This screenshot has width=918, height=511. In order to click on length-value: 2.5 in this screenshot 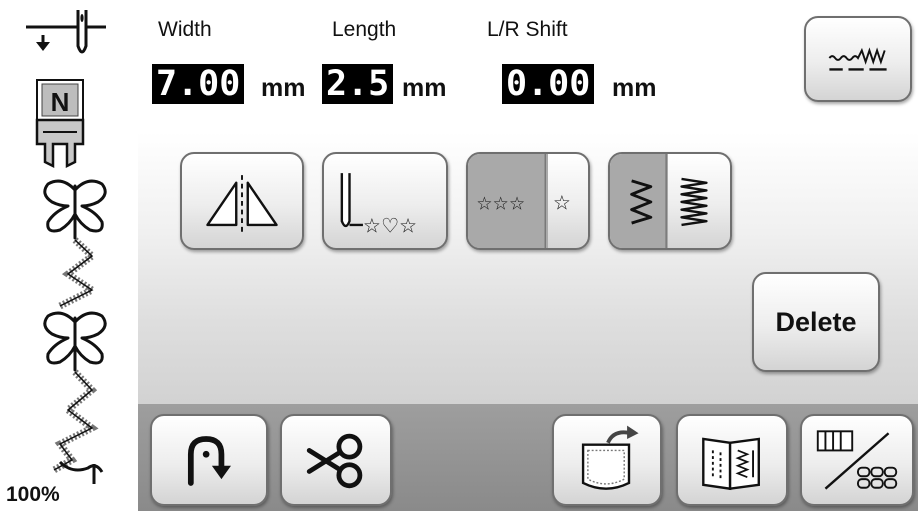, I will do `click(358, 84)`.